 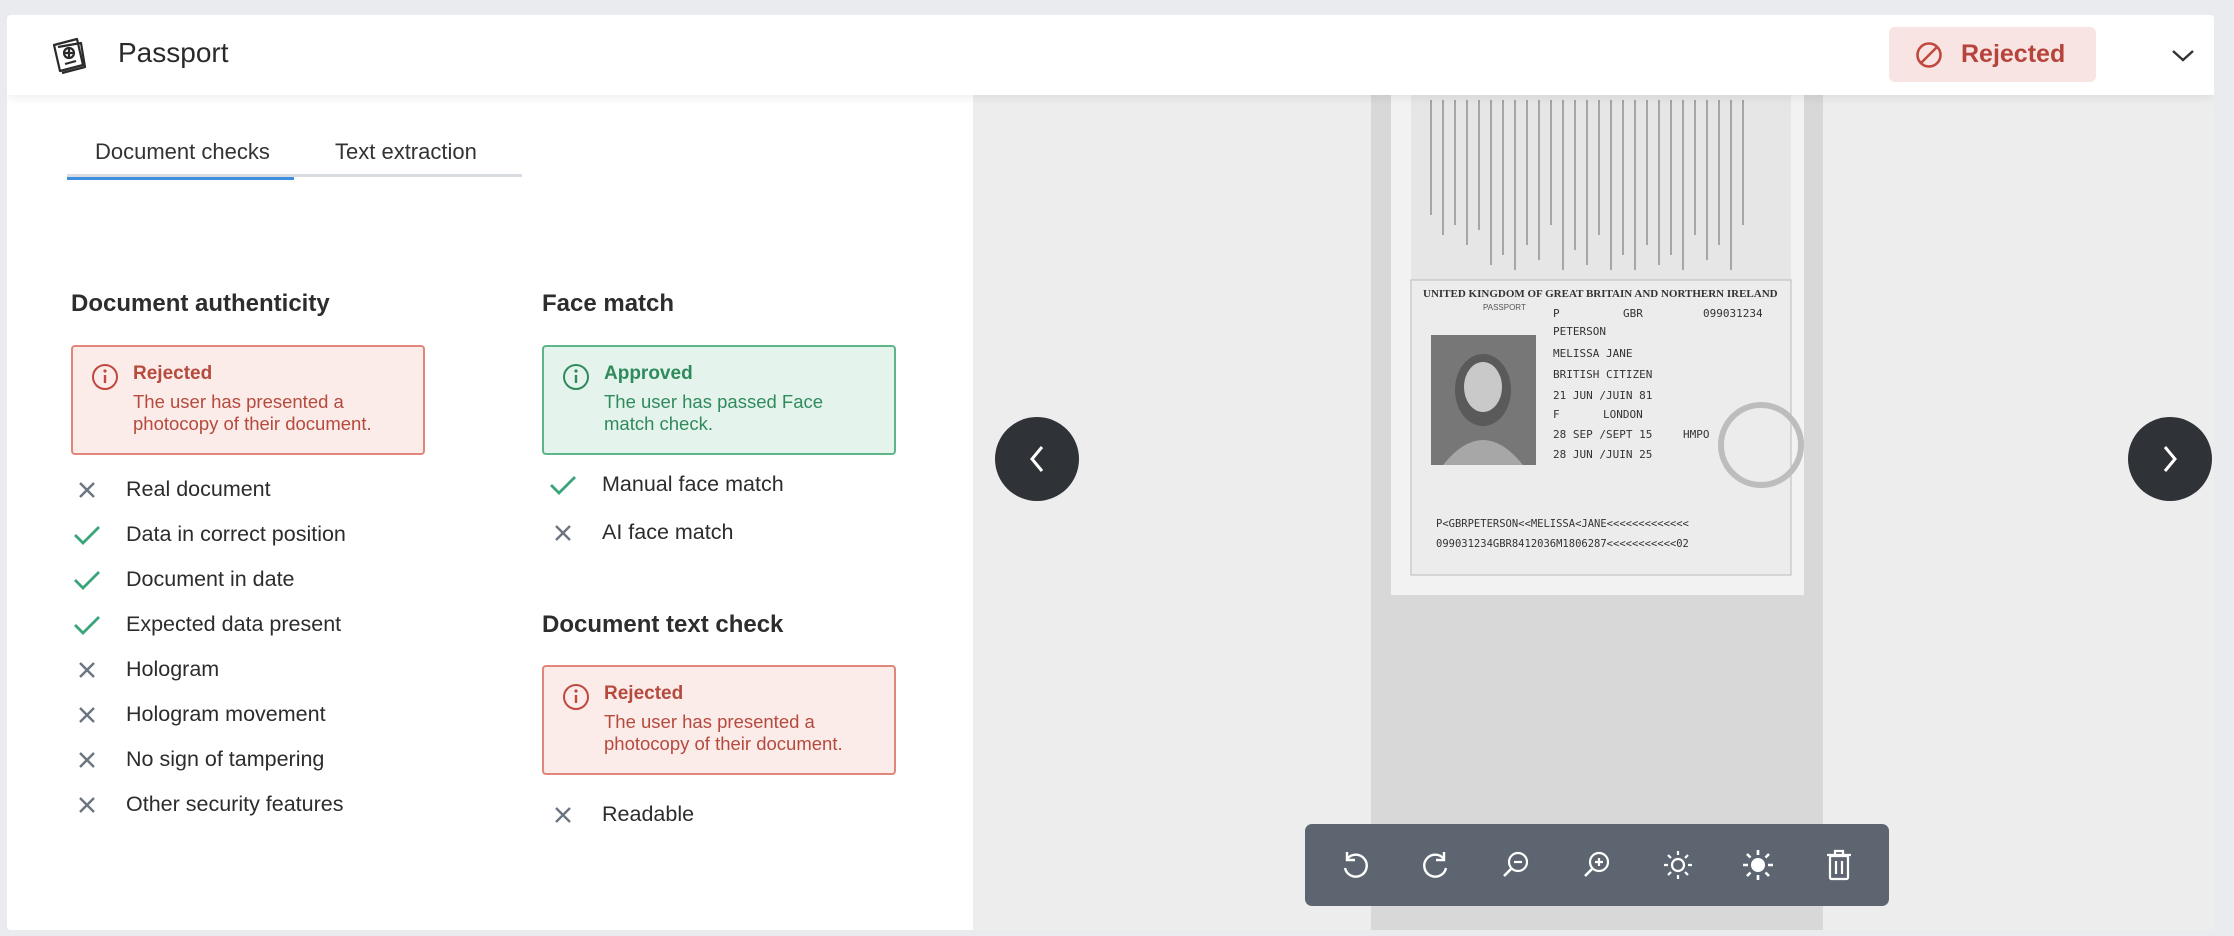 What do you see at coordinates (200, 303) in the screenshot?
I see `document-authenticity-title: Document authenticity` at bounding box center [200, 303].